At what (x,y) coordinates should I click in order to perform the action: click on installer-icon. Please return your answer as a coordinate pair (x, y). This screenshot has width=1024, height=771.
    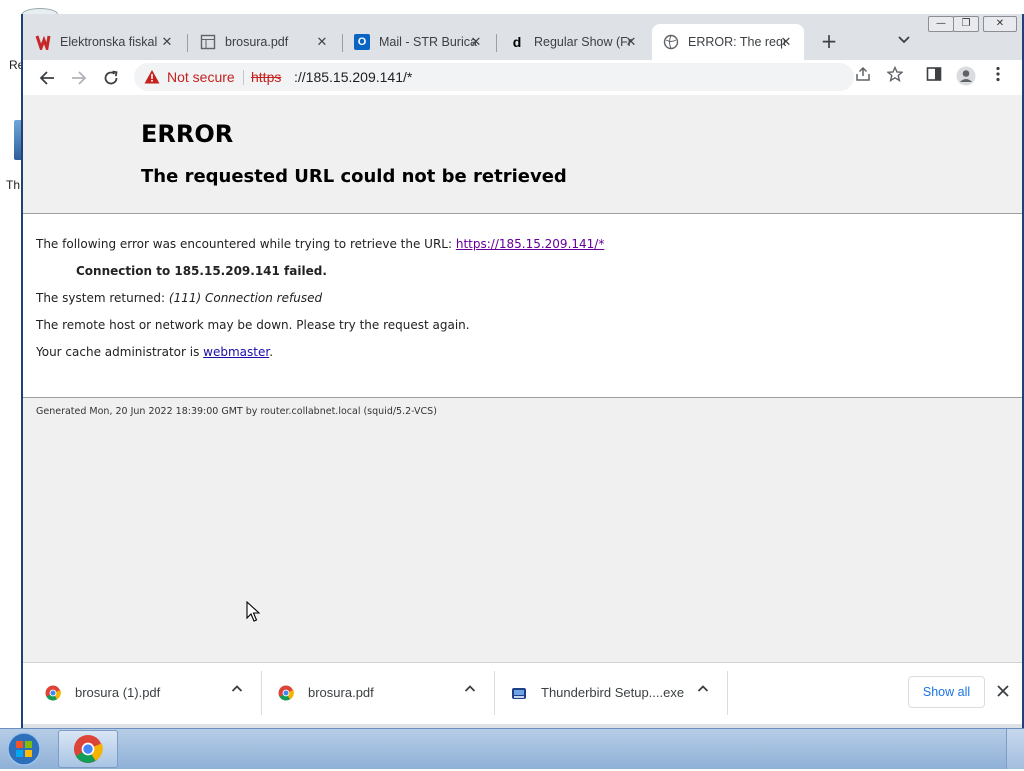
    Looking at the image, I should click on (519, 693).